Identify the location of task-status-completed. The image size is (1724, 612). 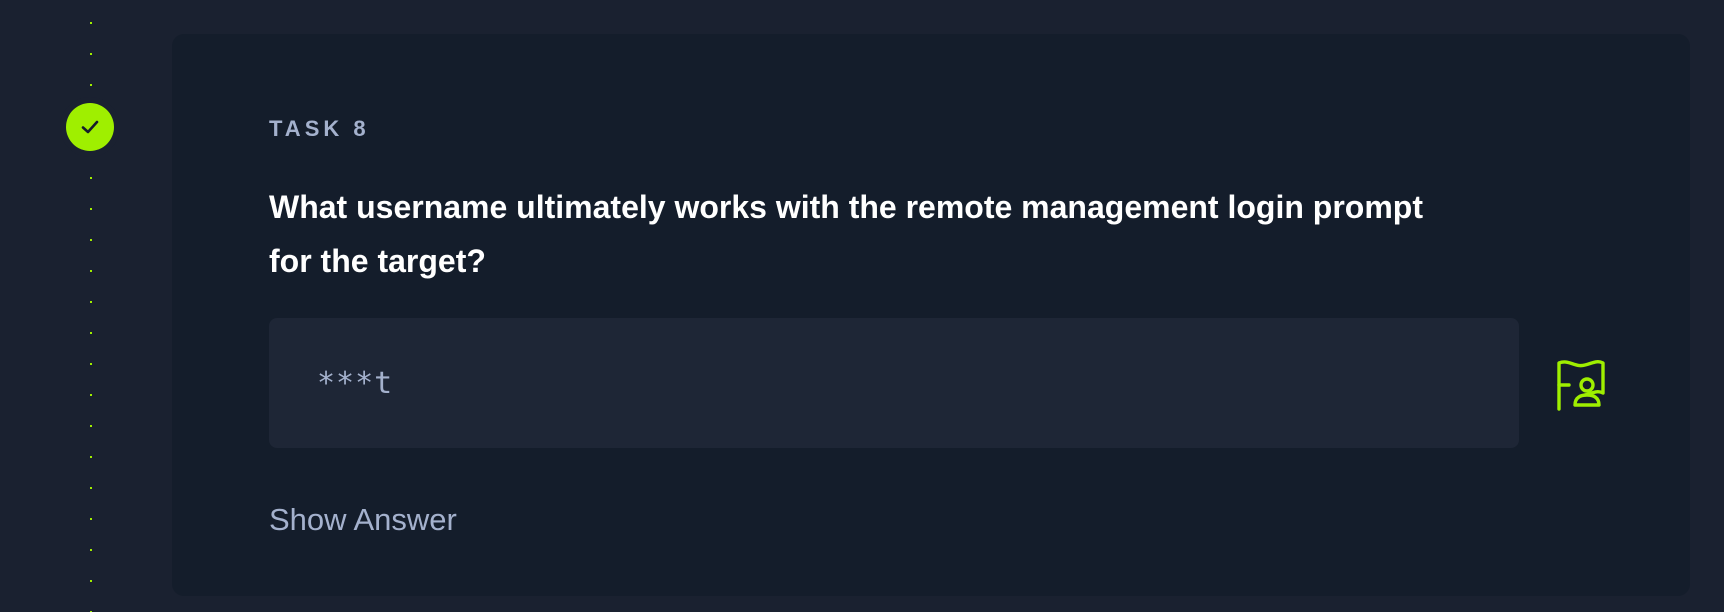
(90, 127).